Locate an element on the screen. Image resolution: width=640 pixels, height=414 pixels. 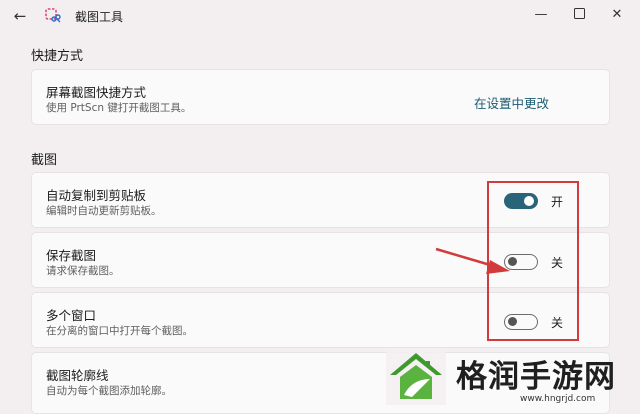
watermark-url: www.hngrjd.com is located at coordinates (558, 399).